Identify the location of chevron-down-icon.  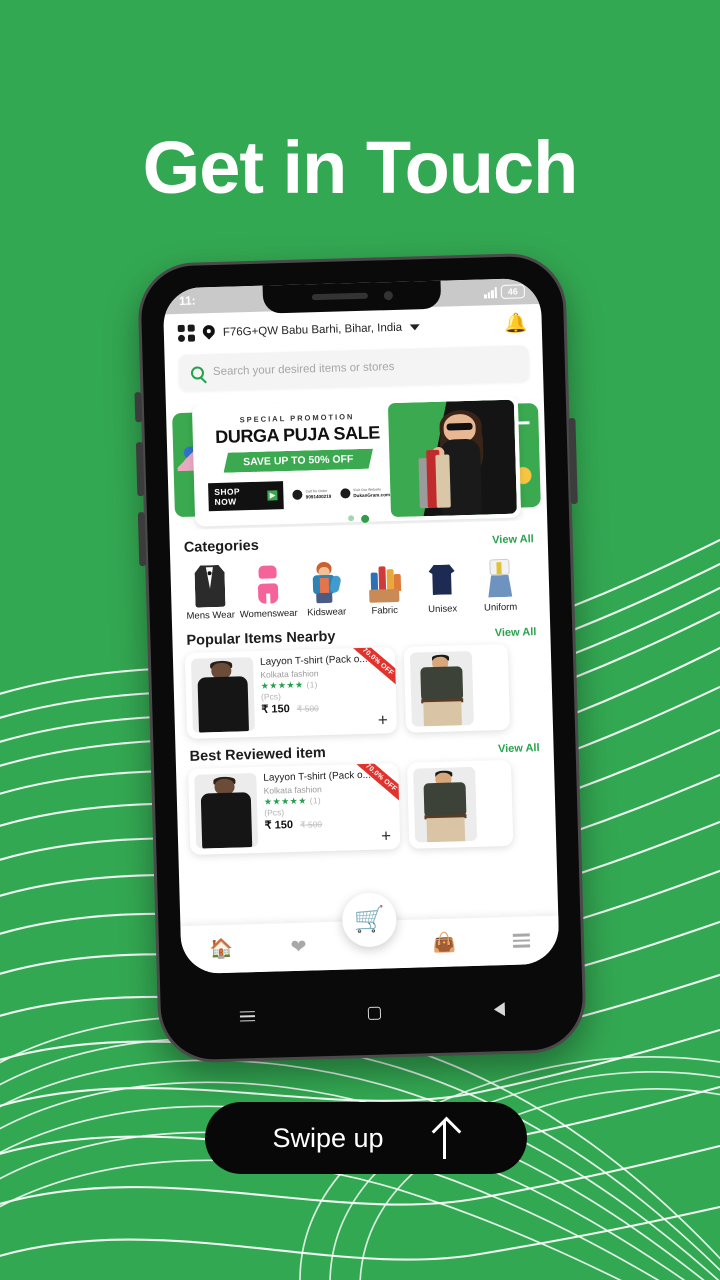
(415, 327).